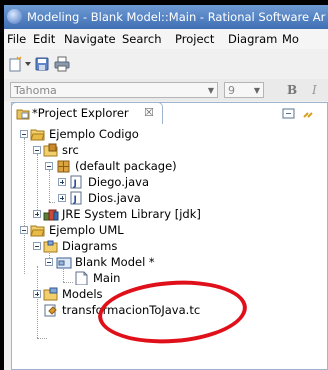 The image size is (328, 370). Describe the element at coordinates (244, 90) in the screenshot. I see `font-size-combo: 9 ▼` at that location.